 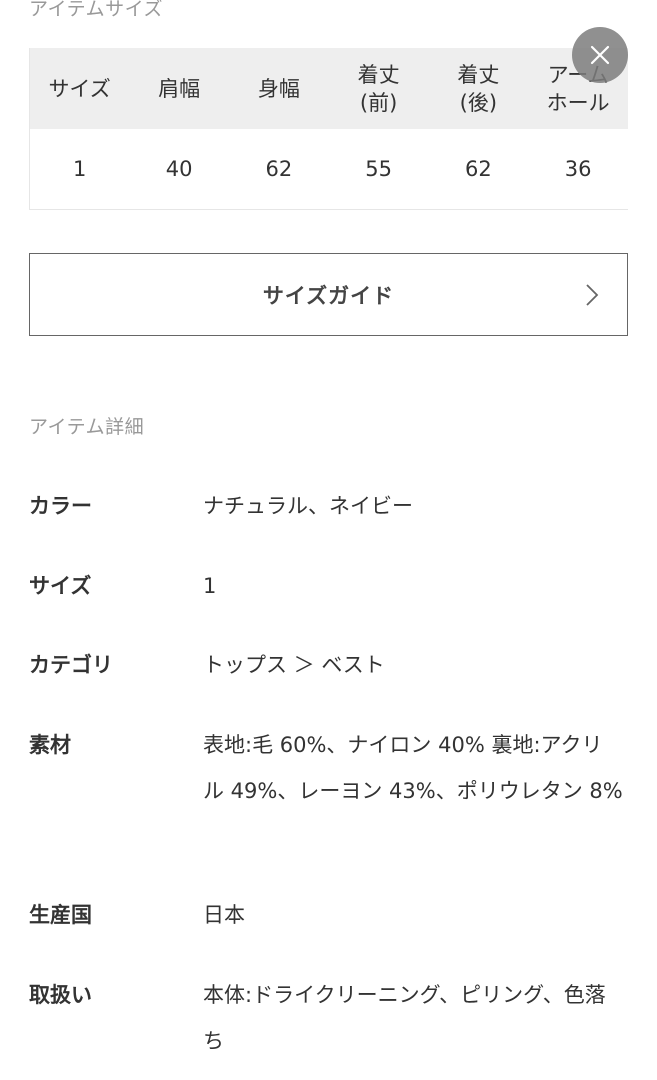 I want to click on detail-label: 素材, so click(x=50, y=745).